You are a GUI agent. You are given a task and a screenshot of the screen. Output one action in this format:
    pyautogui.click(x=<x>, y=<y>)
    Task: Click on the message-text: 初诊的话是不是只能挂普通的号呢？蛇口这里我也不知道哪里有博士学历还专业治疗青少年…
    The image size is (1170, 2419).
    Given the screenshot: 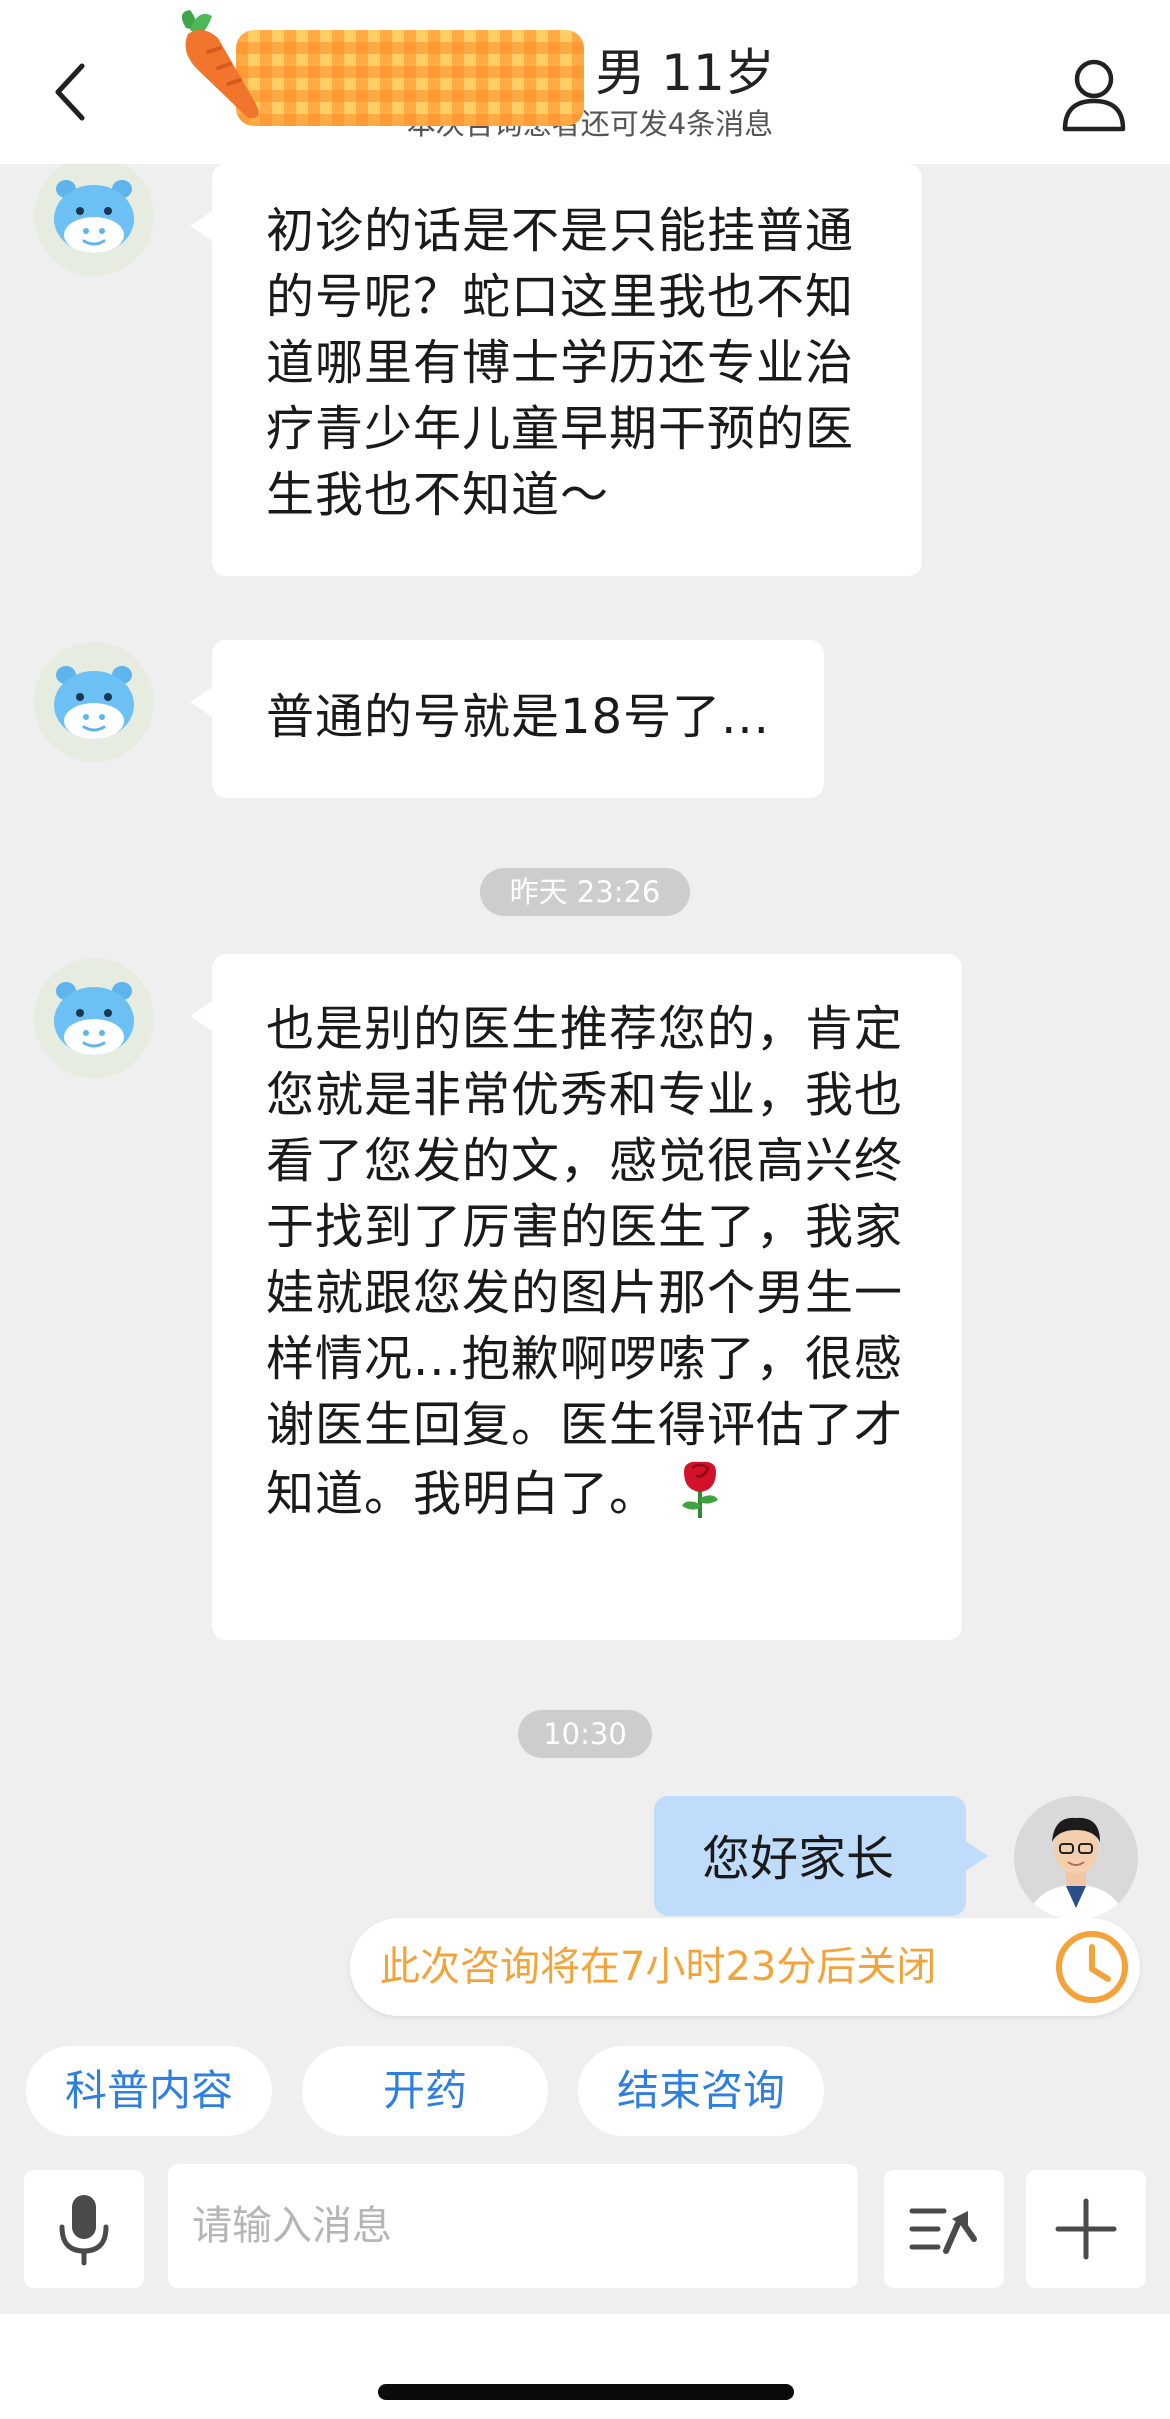 What is the action you would take?
    pyautogui.click(x=560, y=363)
    